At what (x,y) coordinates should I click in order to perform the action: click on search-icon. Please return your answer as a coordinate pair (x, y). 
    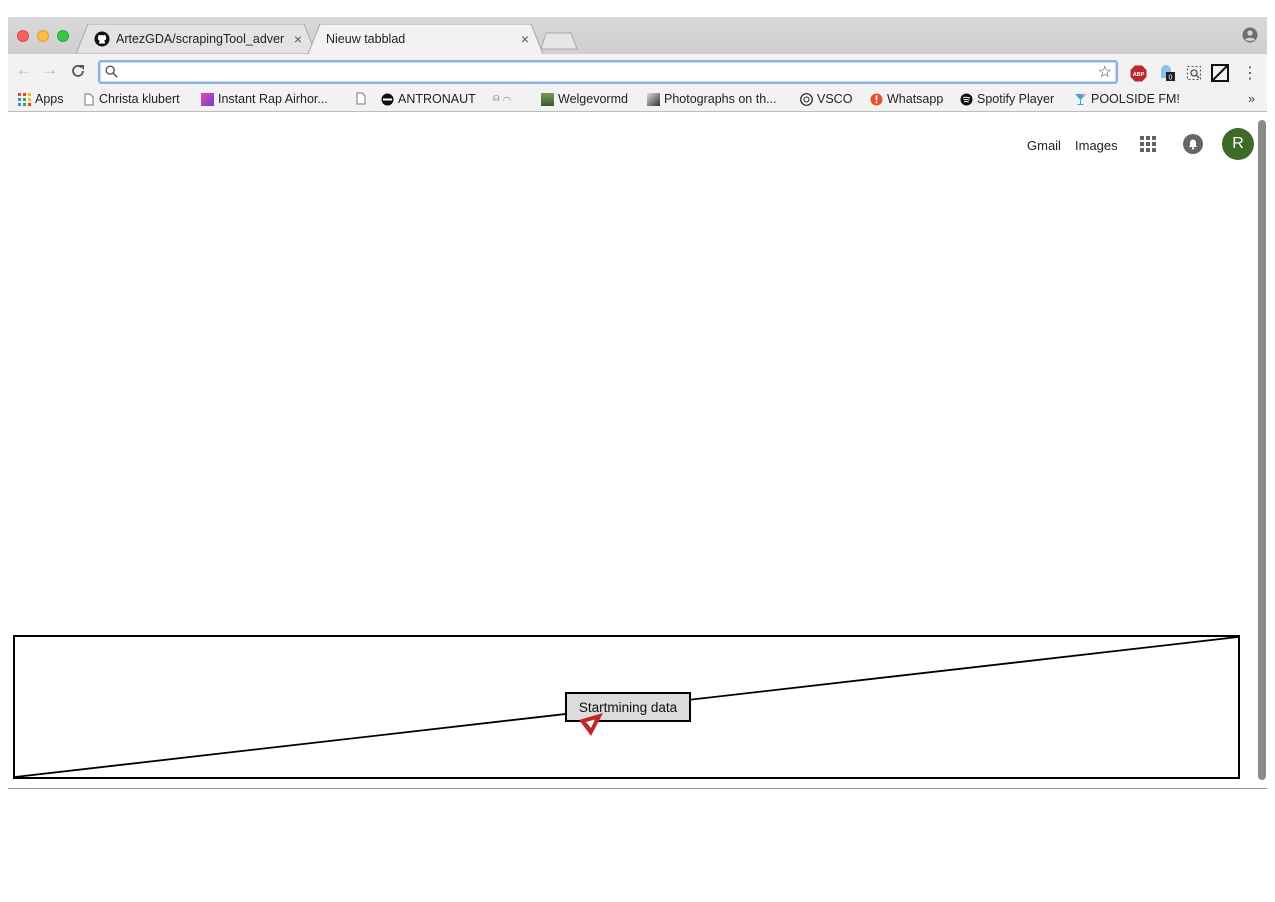
    Looking at the image, I should click on (111, 71).